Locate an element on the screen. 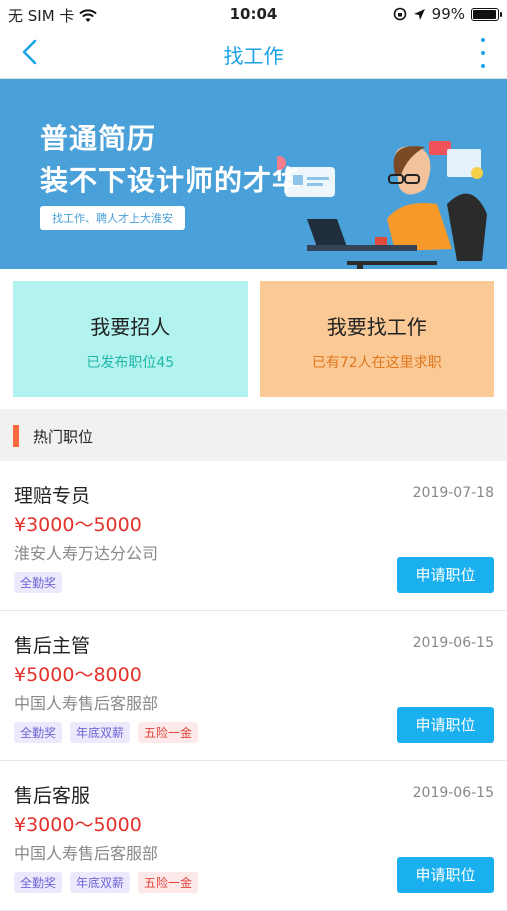  nav-bar: 找工作 is located at coordinates (253, 53).